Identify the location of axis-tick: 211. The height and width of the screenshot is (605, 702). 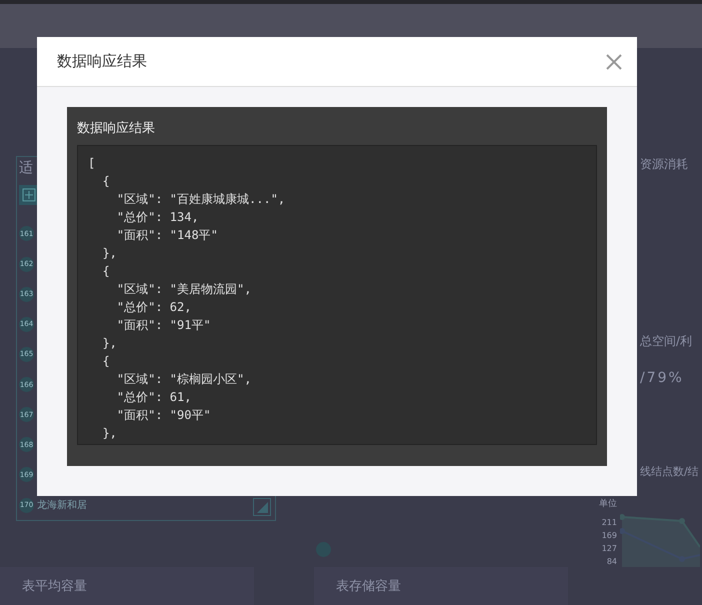
(609, 523).